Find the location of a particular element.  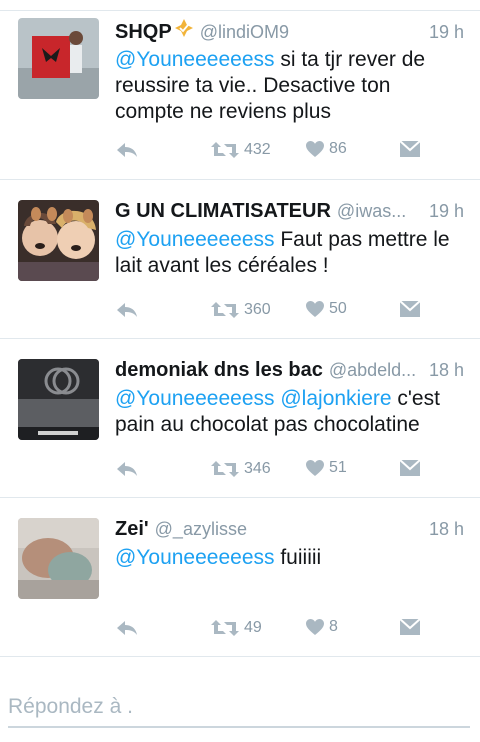

like-count: 51 is located at coordinates (338, 467).